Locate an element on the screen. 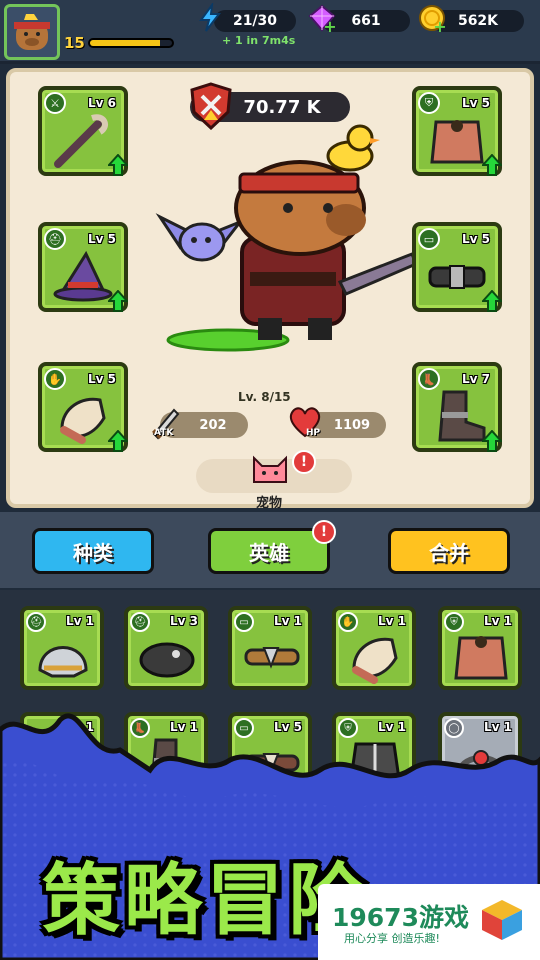 The image size is (540, 960). inventory-item: ⛨ Lv 1 is located at coordinates (480, 648).